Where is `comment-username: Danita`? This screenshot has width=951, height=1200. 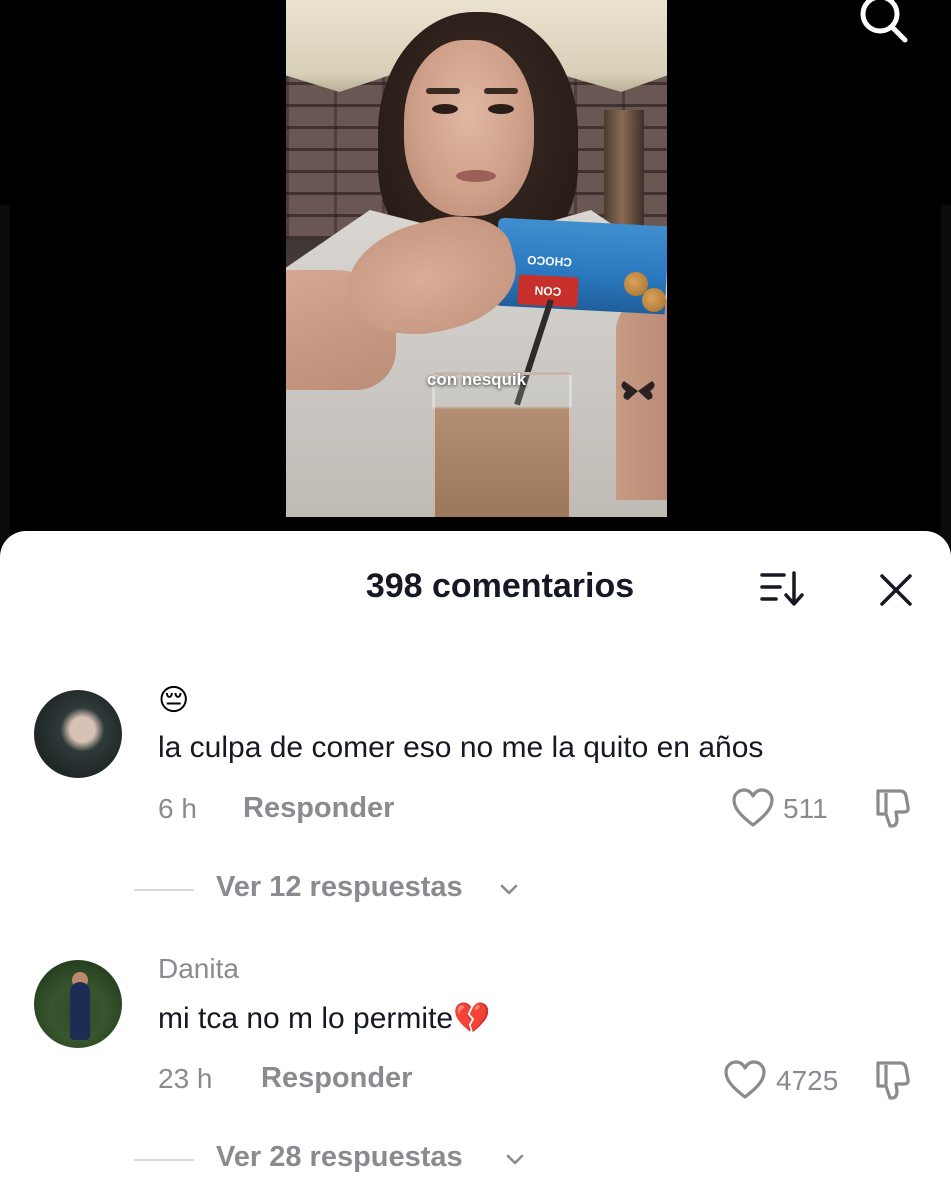 comment-username: Danita is located at coordinates (198, 969).